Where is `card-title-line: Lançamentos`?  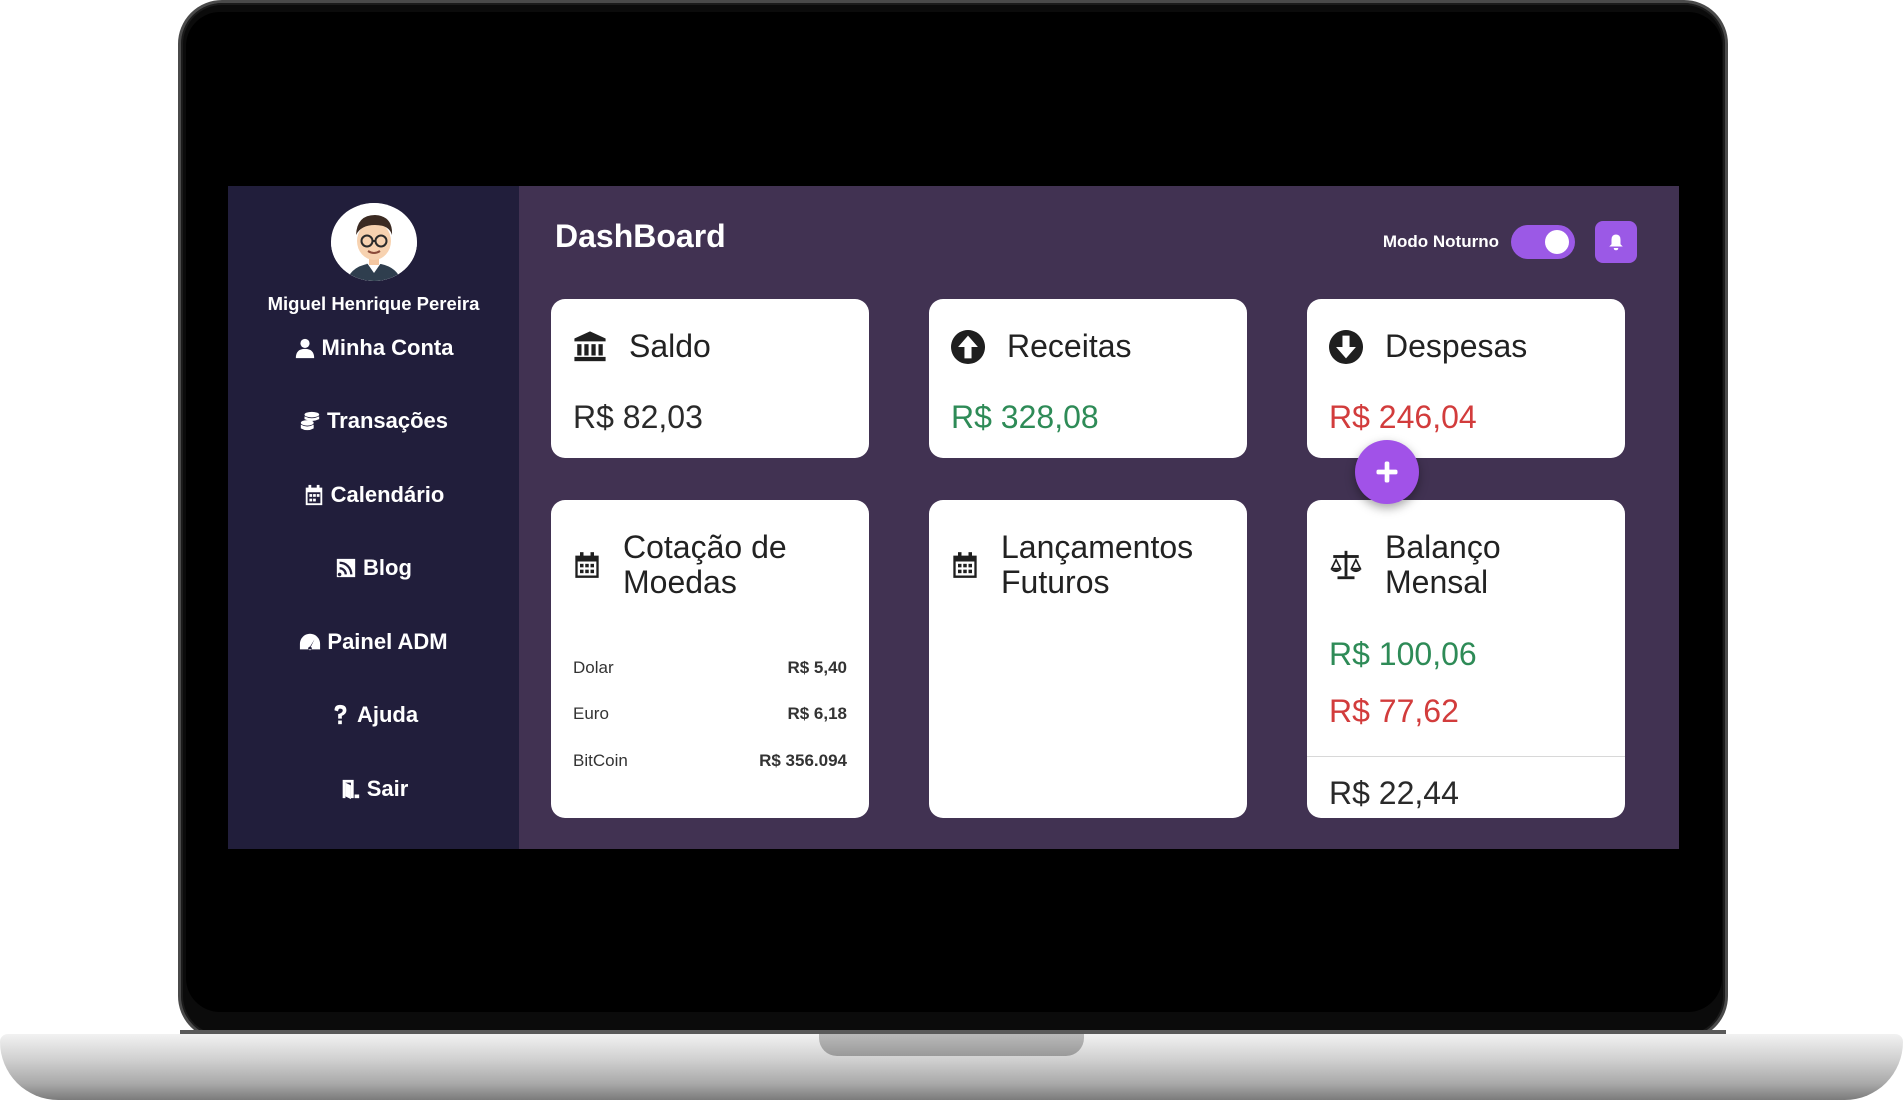
card-title-line: Lançamentos is located at coordinates (1097, 547).